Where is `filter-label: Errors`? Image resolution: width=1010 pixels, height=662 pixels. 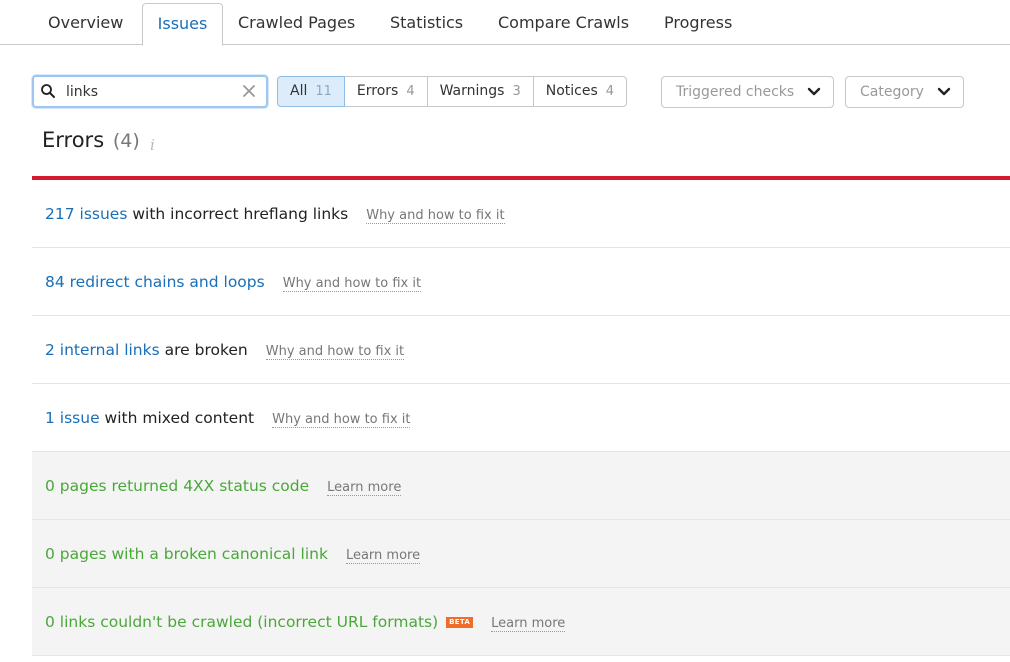
filter-label: Errors is located at coordinates (377, 91).